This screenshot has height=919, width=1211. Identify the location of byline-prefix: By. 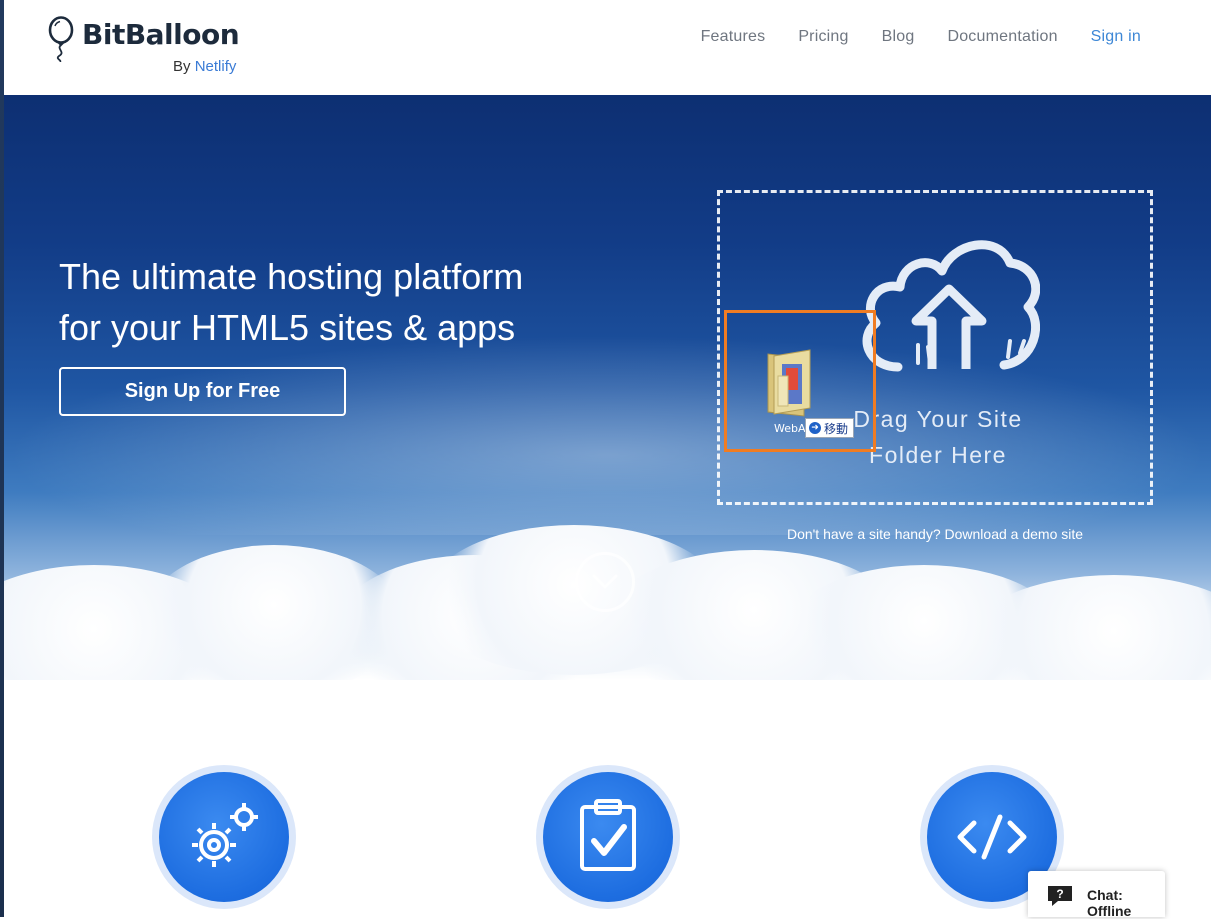
(182, 66).